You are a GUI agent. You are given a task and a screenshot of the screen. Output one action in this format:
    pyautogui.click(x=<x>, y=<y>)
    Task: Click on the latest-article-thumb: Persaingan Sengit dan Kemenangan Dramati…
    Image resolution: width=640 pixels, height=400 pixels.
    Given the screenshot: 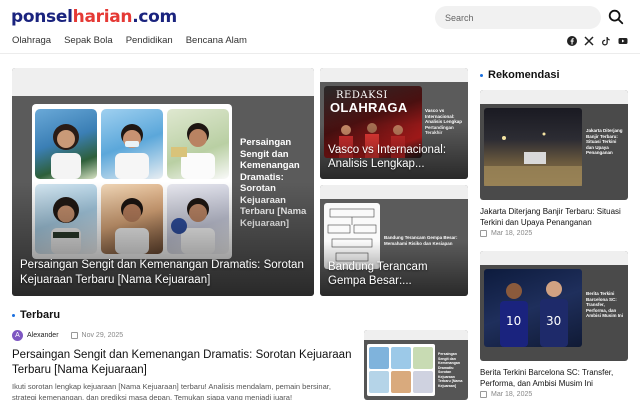 What is the action you would take?
    pyautogui.click(x=416, y=365)
    